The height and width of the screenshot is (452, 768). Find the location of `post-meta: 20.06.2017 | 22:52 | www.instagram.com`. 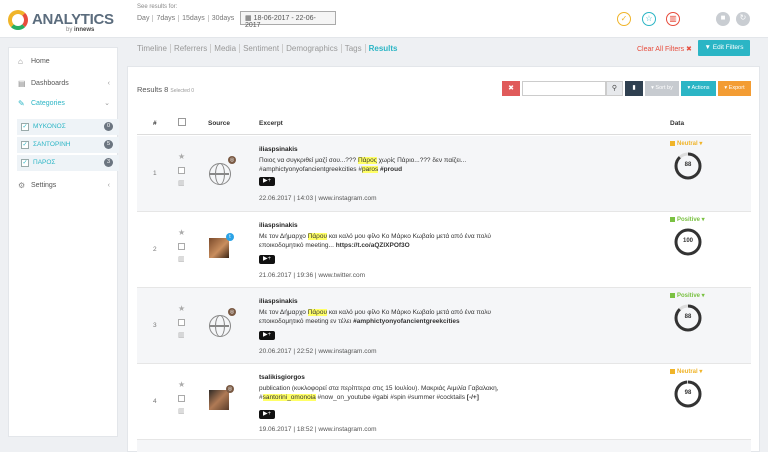

post-meta: 20.06.2017 | 22:52 | www.instagram.com is located at coordinates (318, 351).